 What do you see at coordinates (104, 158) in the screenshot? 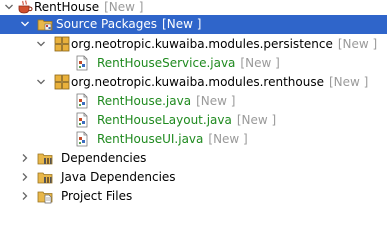
I see `dependencies-label: Dependencies` at bounding box center [104, 158].